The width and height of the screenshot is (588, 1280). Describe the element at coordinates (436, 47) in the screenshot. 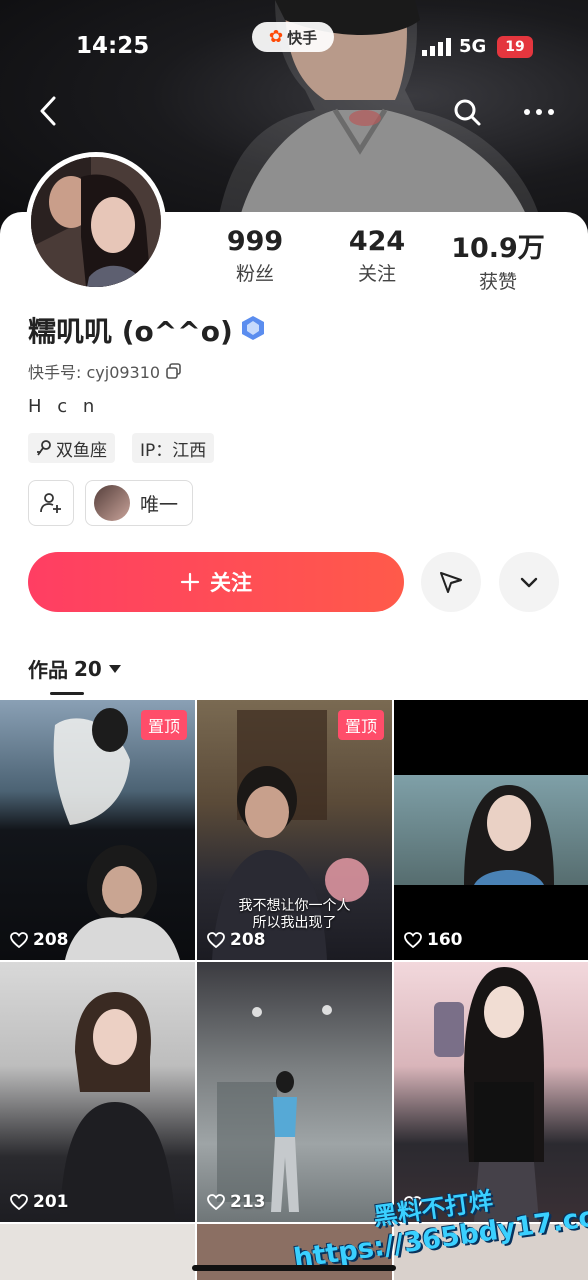

I see `signal-icon` at that location.